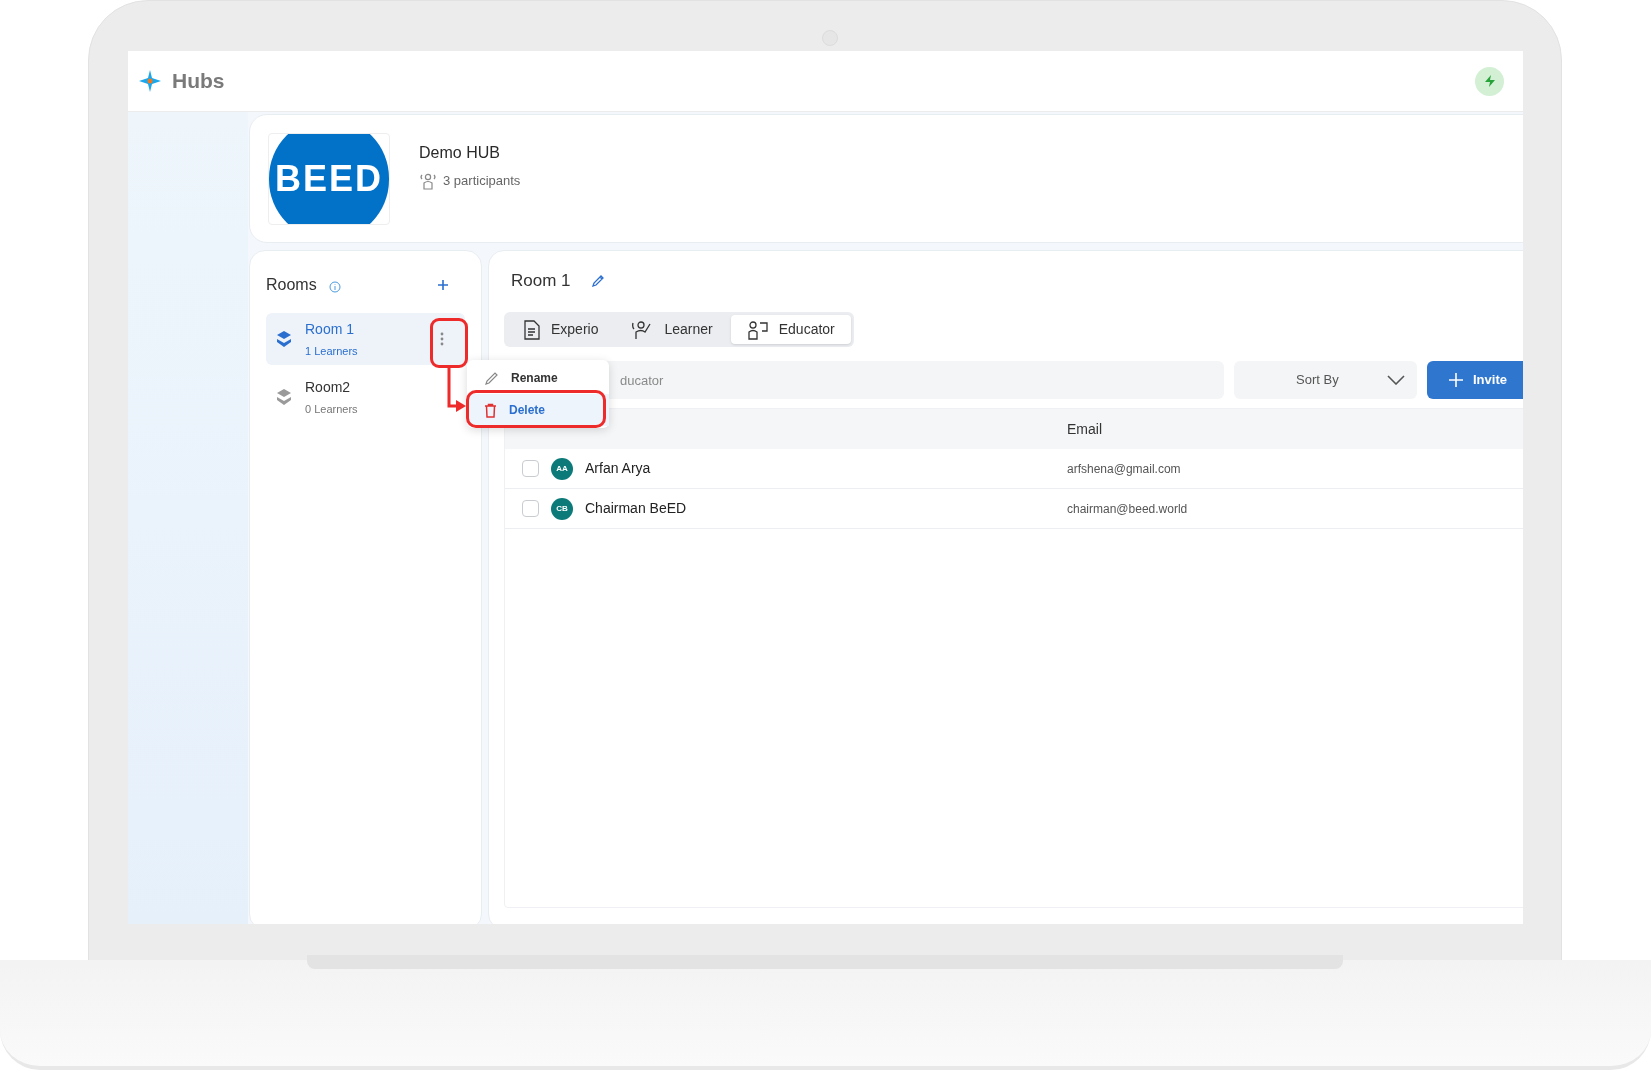  I want to click on learners-count: 0 Learners, so click(331, 409).